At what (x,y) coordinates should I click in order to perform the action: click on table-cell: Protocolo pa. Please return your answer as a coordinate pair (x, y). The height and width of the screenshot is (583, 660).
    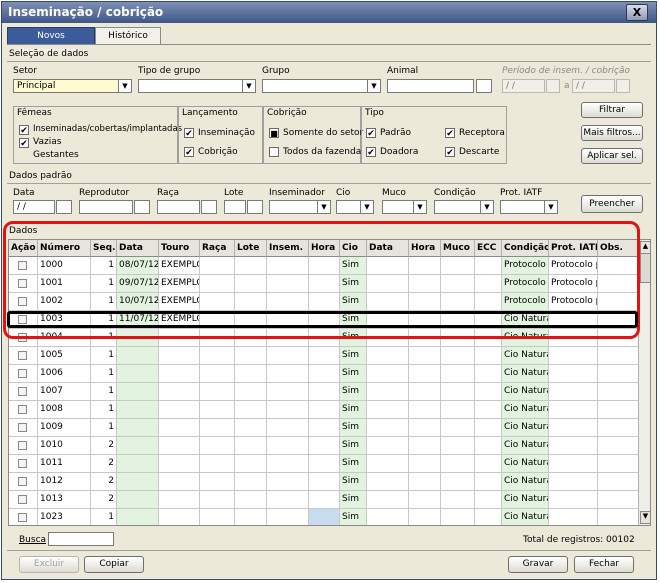
    Looking at the image, I should click on (573, 302).